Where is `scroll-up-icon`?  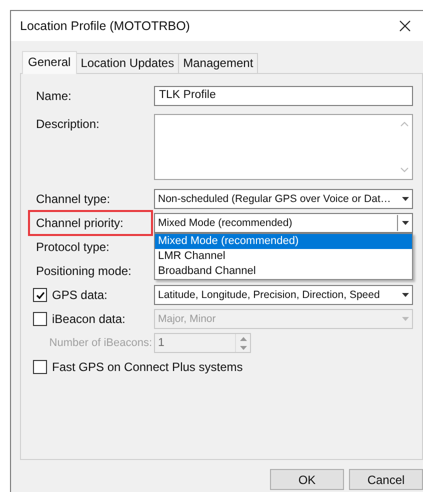
scroll-up-icon is located at coordinates (404, 124).